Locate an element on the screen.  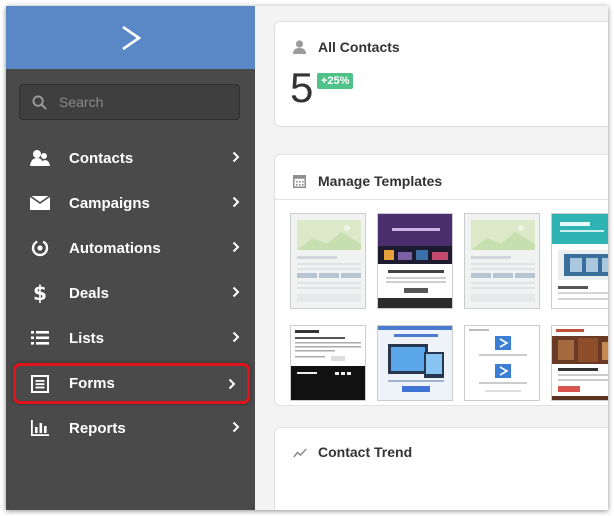
contacts-icon is located at coordinates (40, 158).